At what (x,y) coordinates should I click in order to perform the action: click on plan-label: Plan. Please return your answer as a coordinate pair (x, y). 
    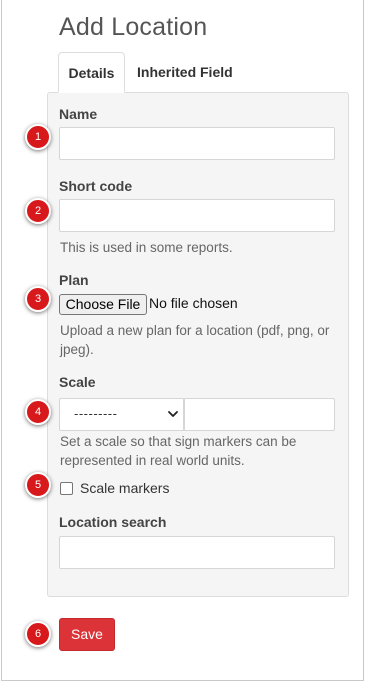
    Looking at the image, I should click on (74, 280).